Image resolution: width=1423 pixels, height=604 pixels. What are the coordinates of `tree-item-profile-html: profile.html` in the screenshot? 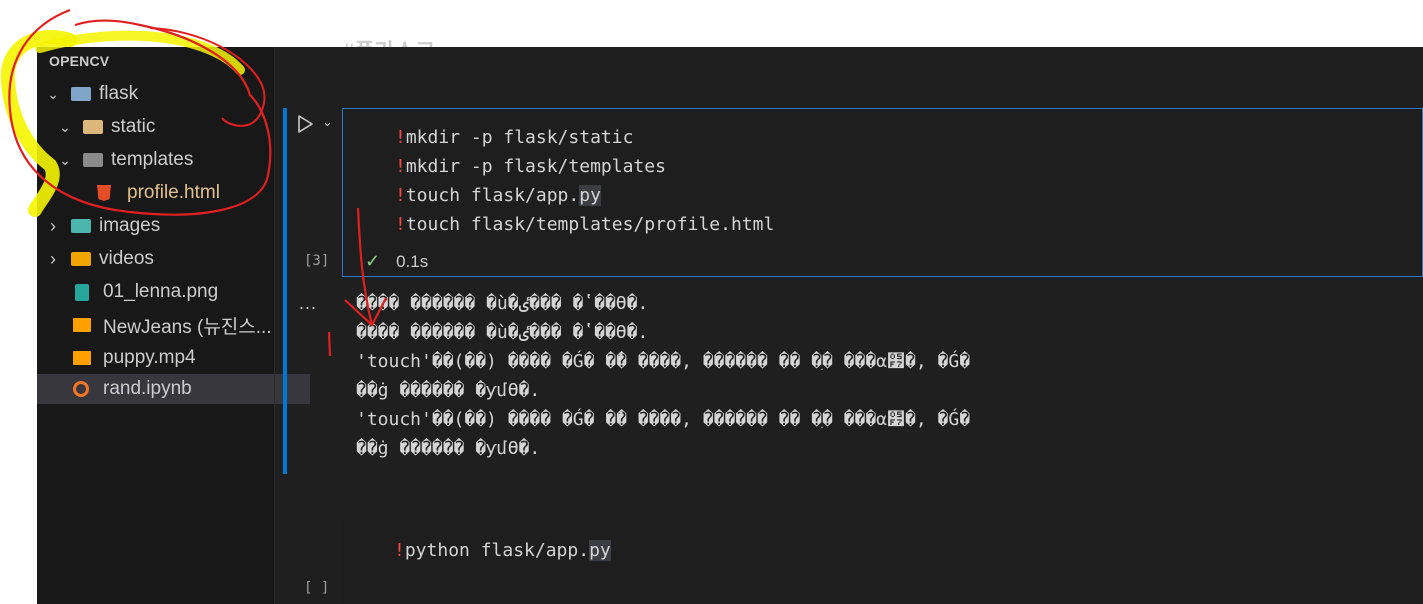 It's located at (185, 193).